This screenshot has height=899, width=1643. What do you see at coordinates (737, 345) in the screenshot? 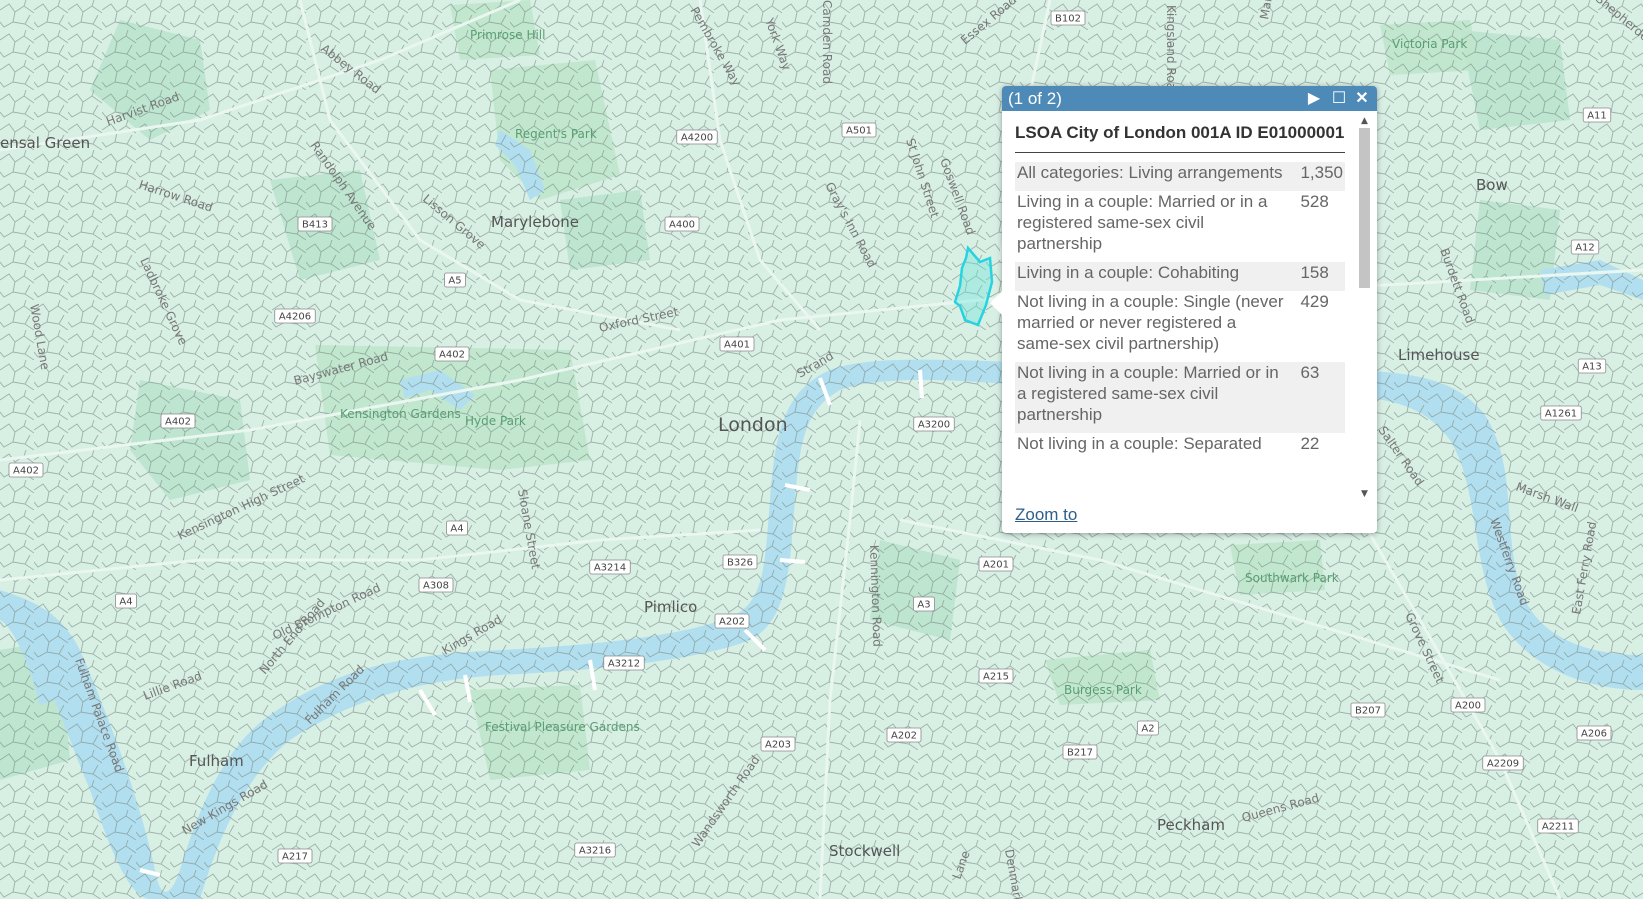
I see `road-shield-label: A401` at bounding box center [737, 345].